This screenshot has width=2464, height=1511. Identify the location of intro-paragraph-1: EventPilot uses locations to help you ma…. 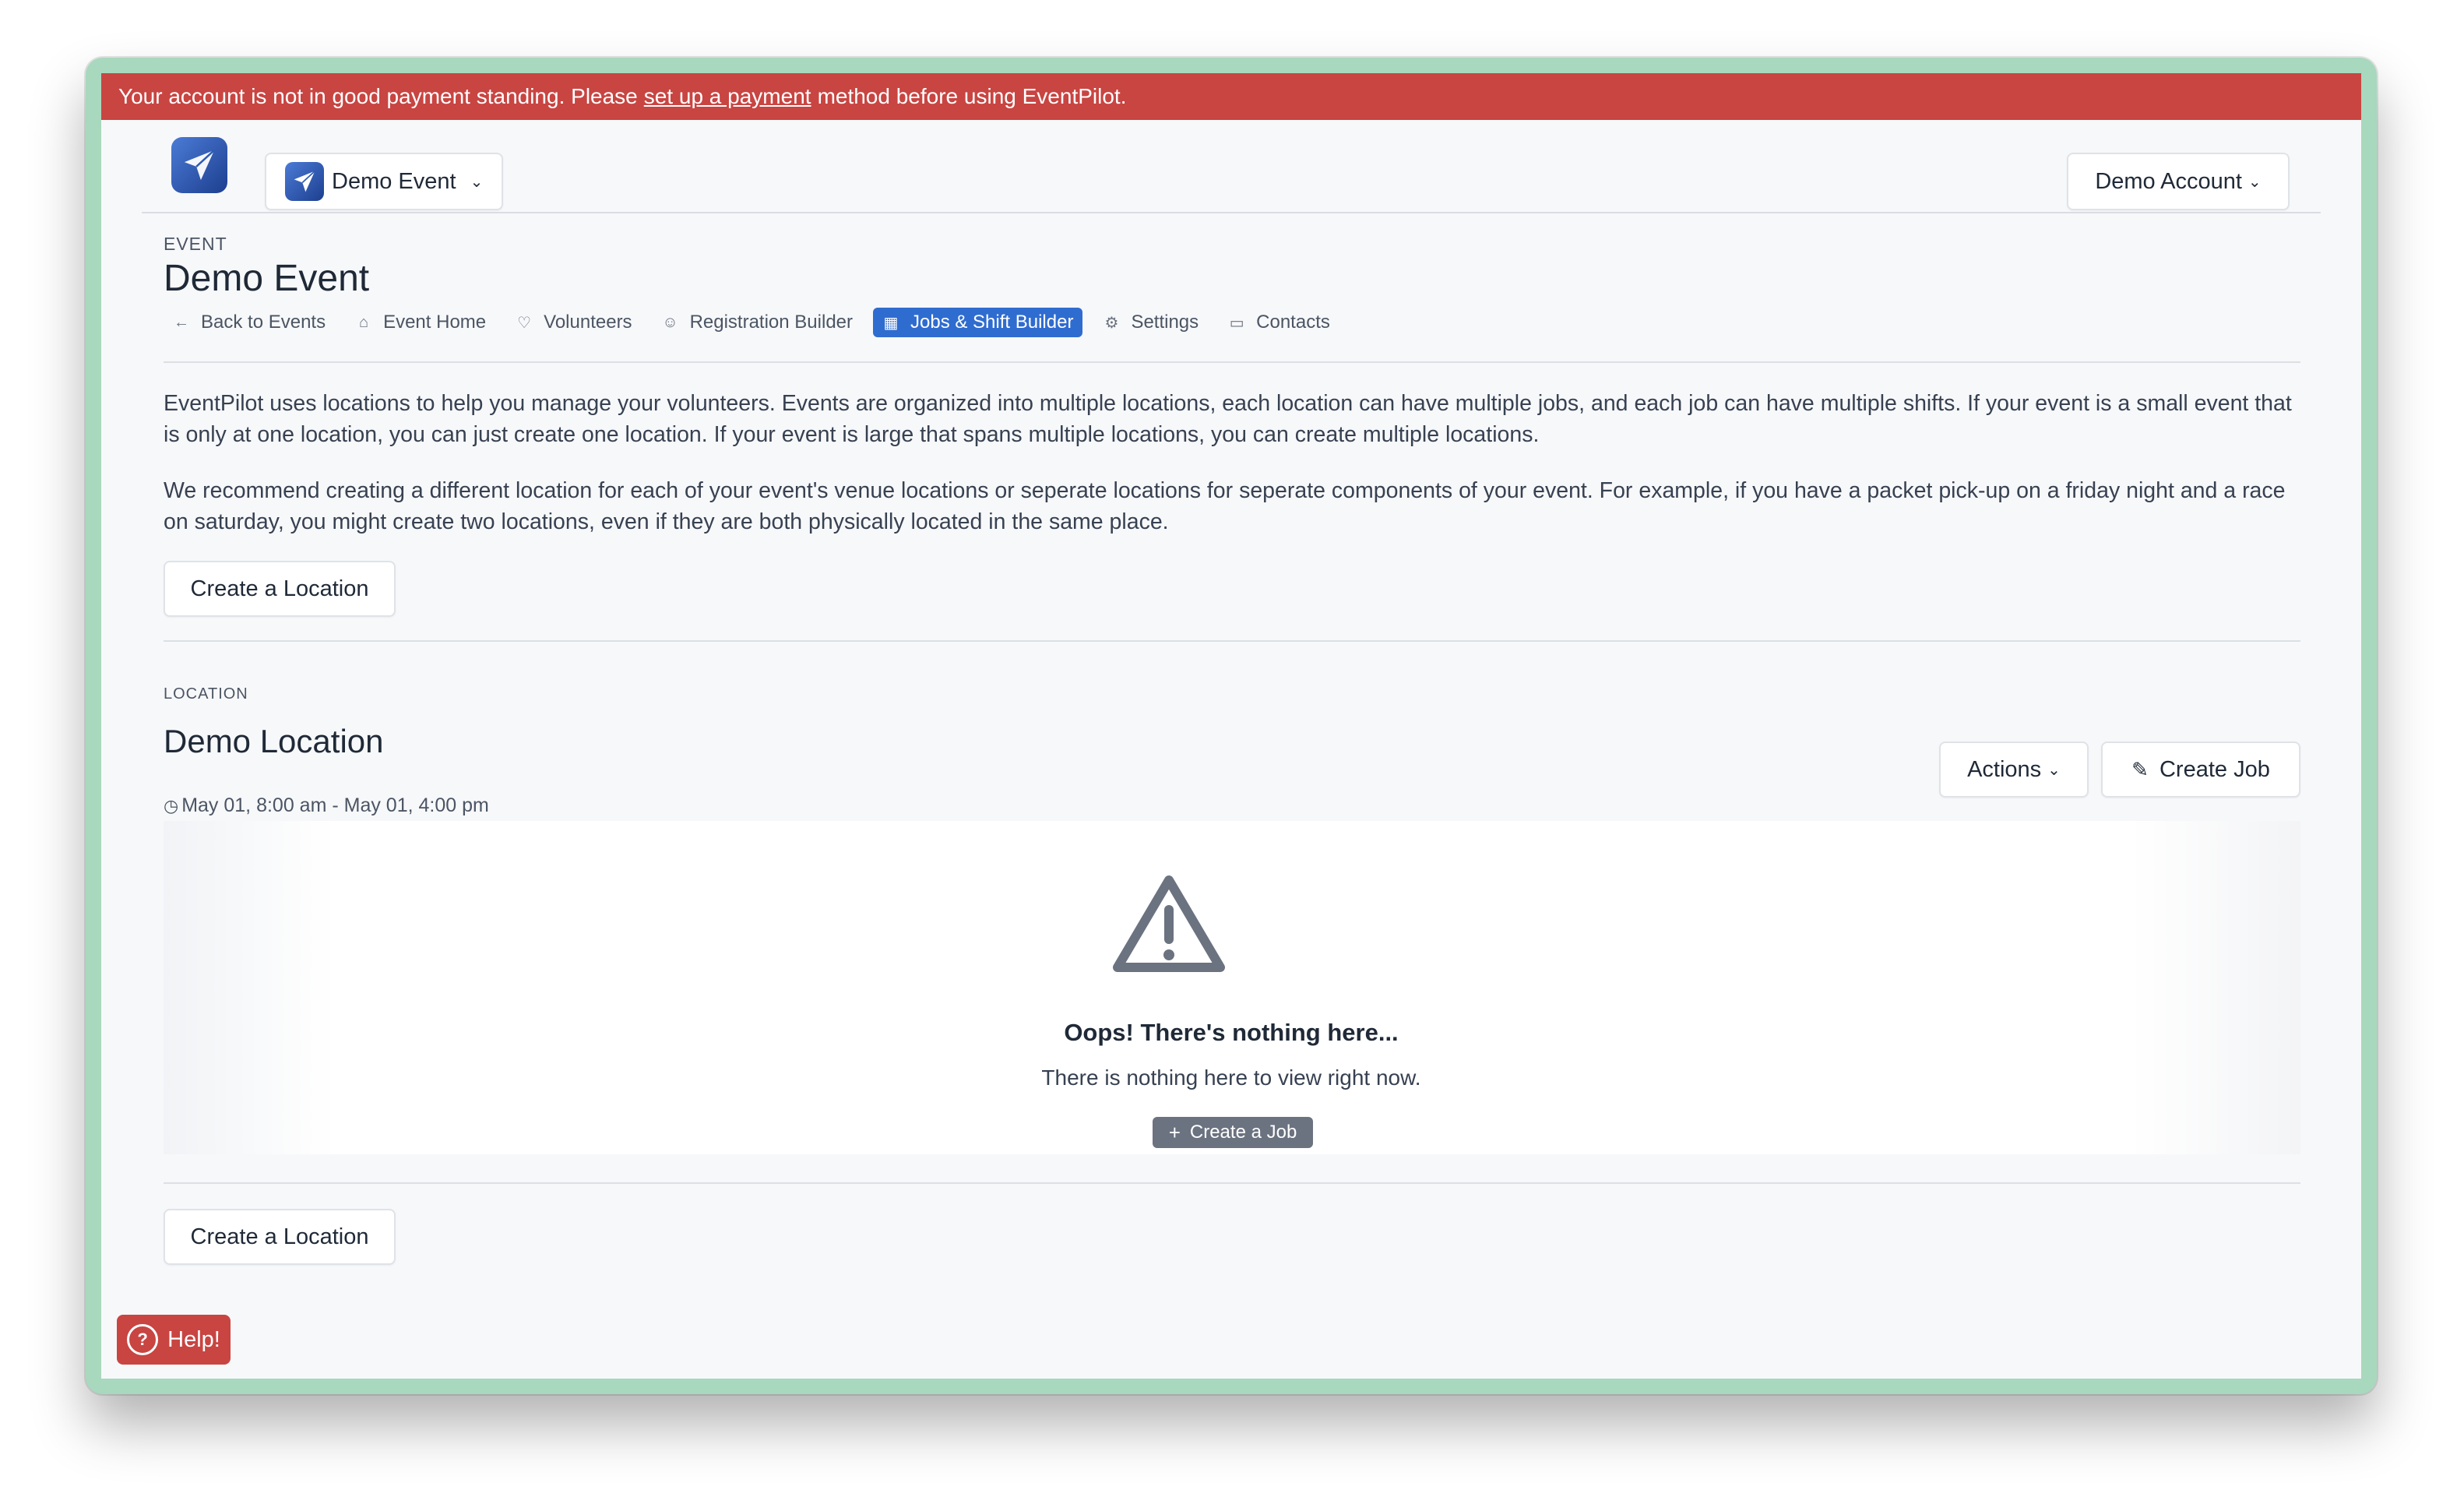
(1228, 419).